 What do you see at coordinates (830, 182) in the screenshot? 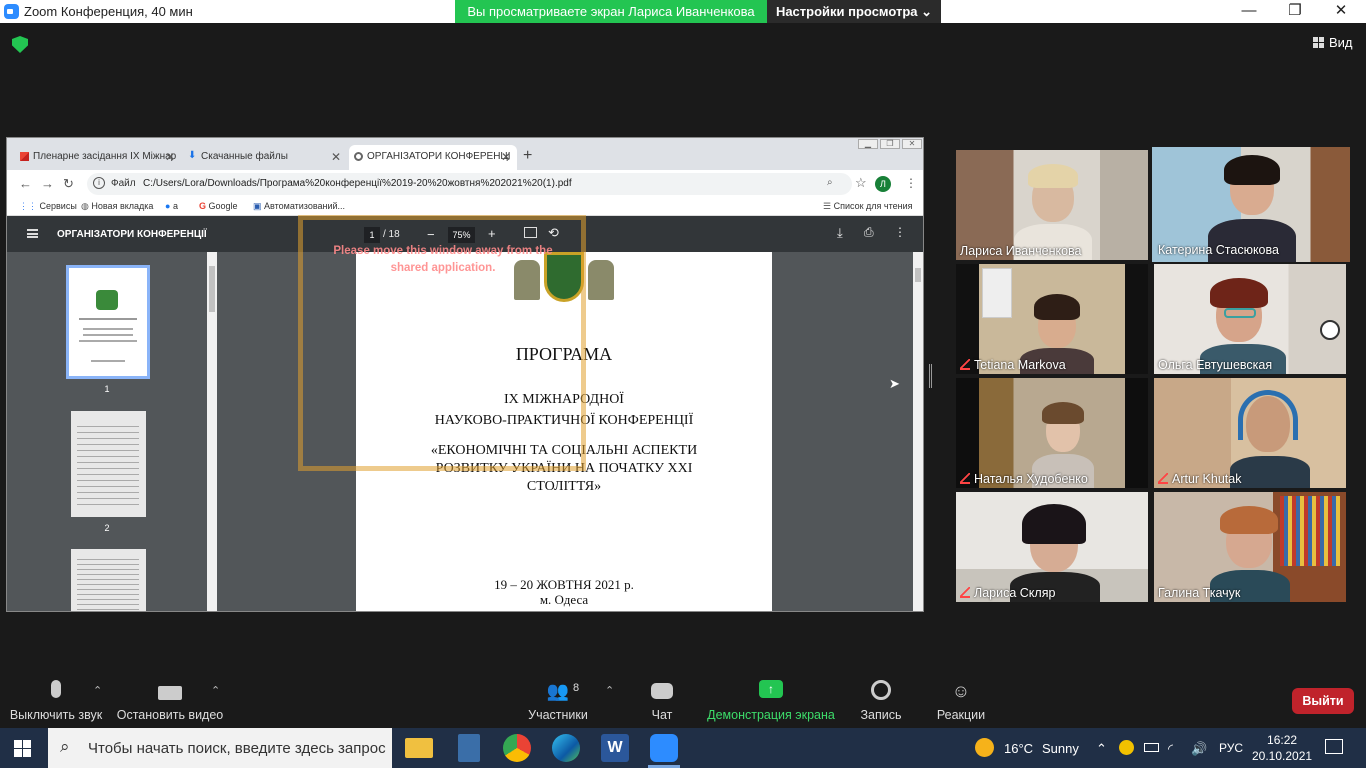
I see `translate-icon: ⌕` at bounding box center [830, 182].